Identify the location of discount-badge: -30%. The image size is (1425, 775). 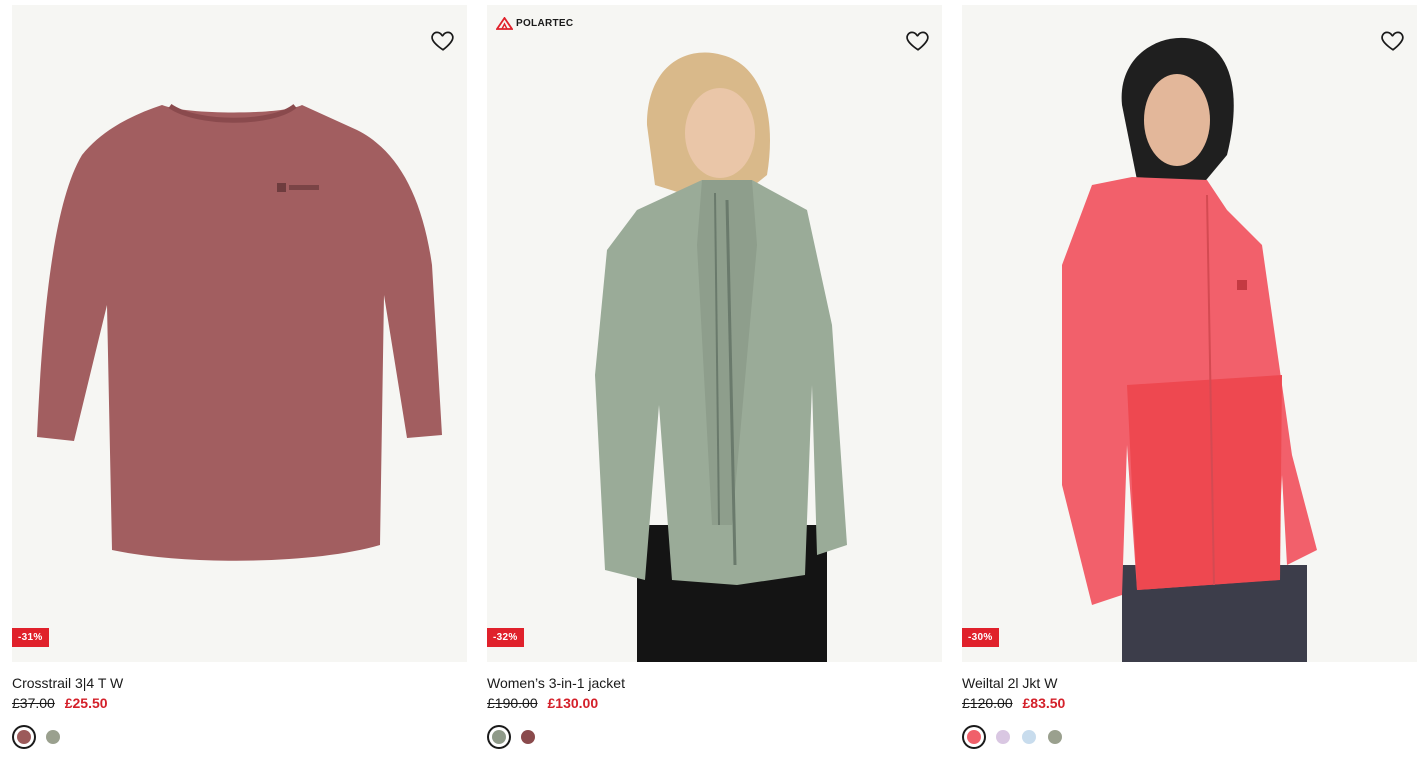
(980, 637).